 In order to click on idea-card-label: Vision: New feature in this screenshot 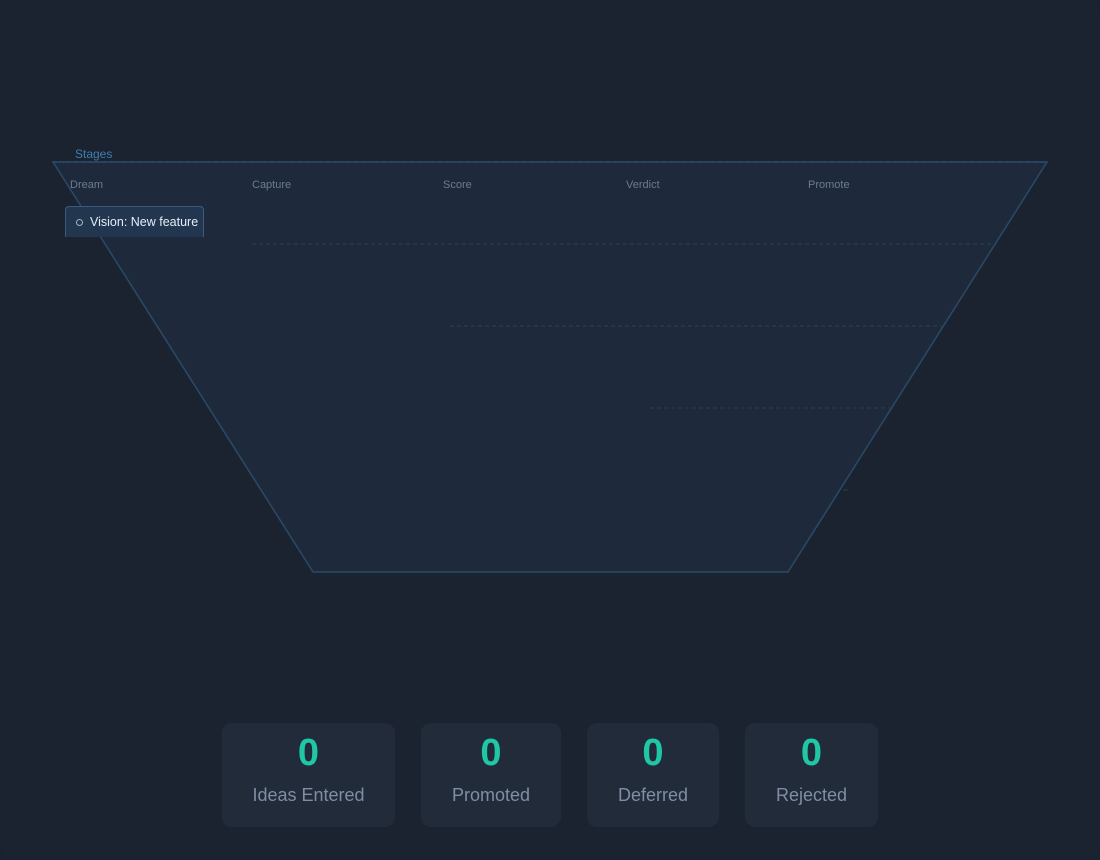, I will do `click(144, 222)`.